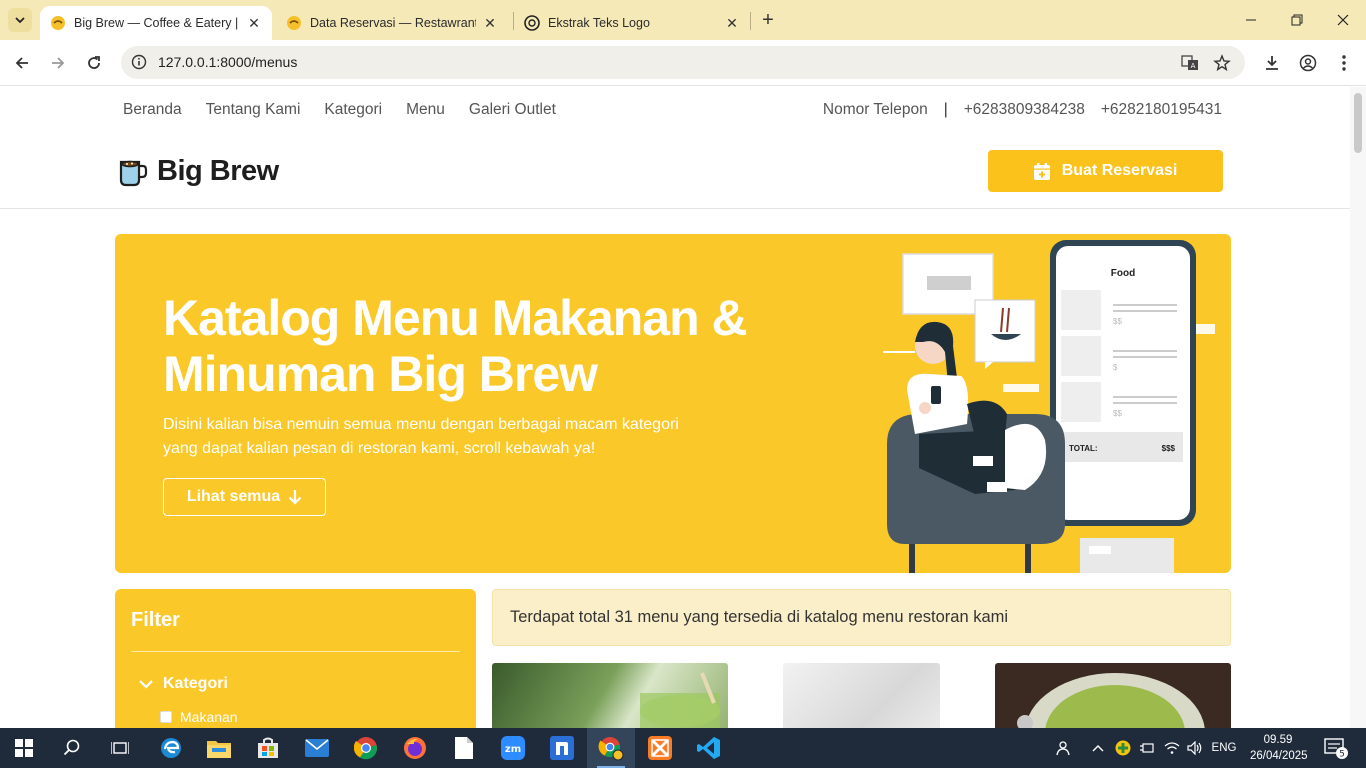 This screenshot has height=768, width=1366. I want to click on tab-search-button, so click(20, 20).